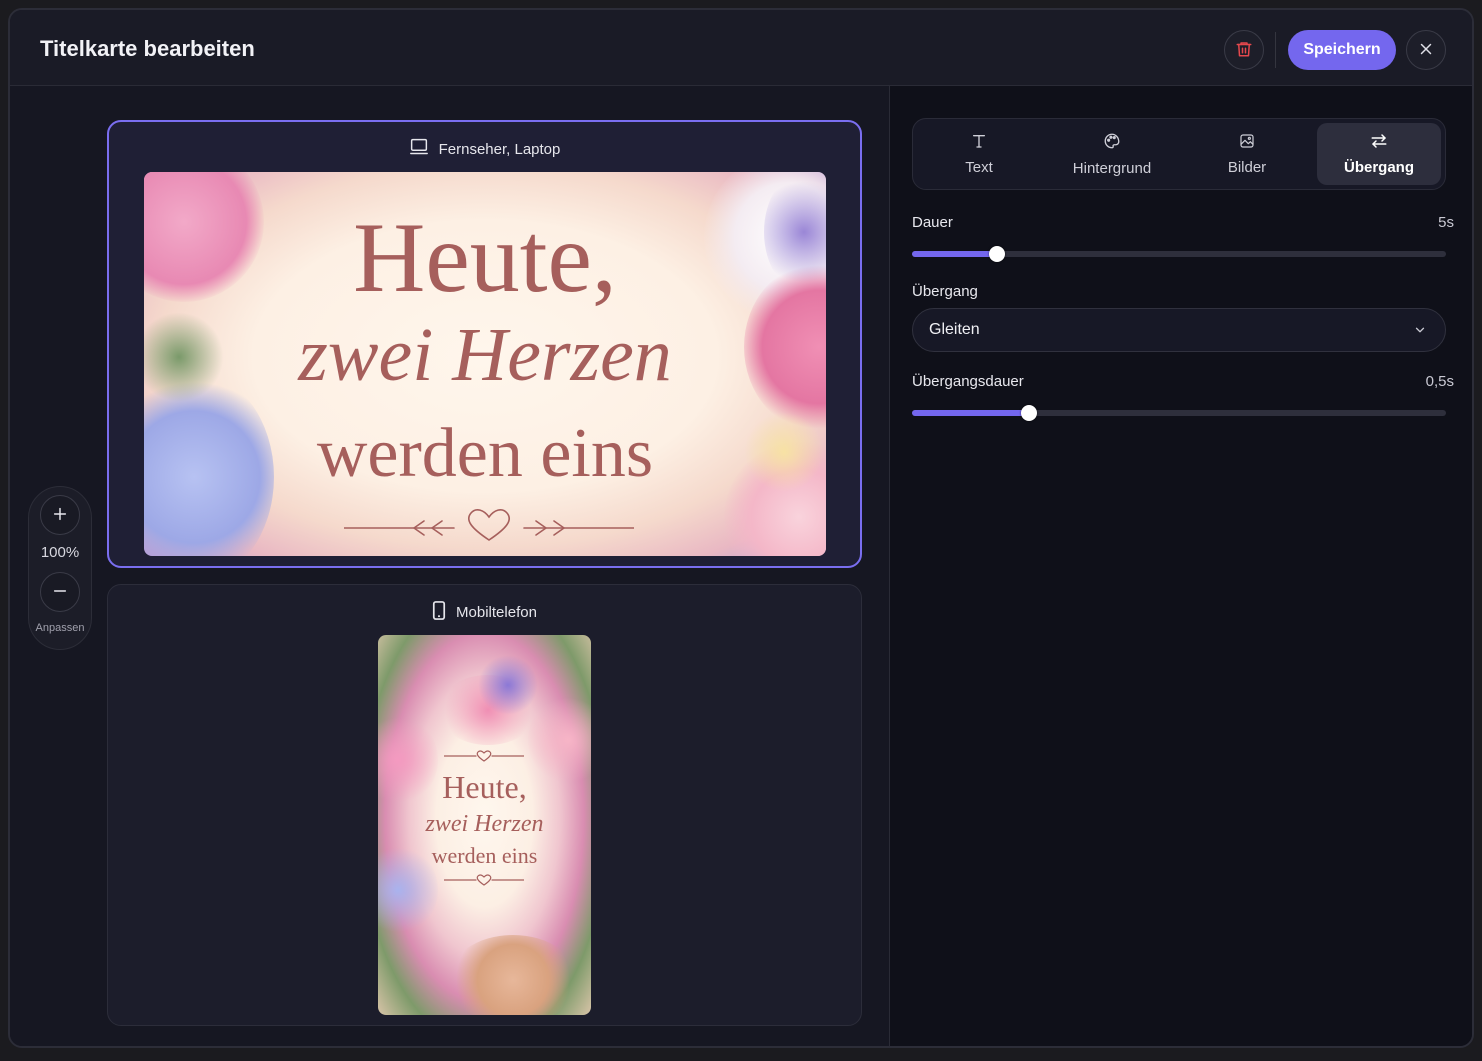  Describe the element at coordinates (484, 787) in the screenshot. I see `mobile-card-line1: Heute,` at that location.